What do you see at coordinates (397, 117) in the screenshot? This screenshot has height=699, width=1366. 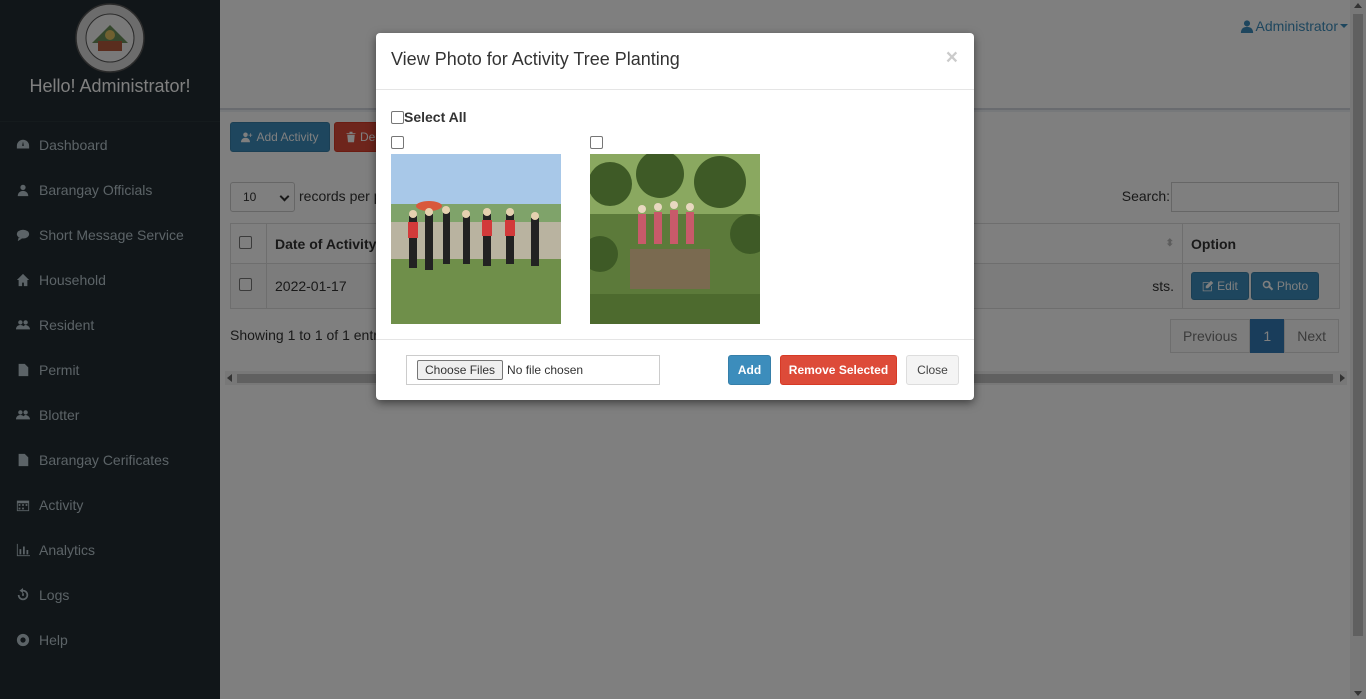 I see `select-all-checkbox` at bounding box center [397, 117].